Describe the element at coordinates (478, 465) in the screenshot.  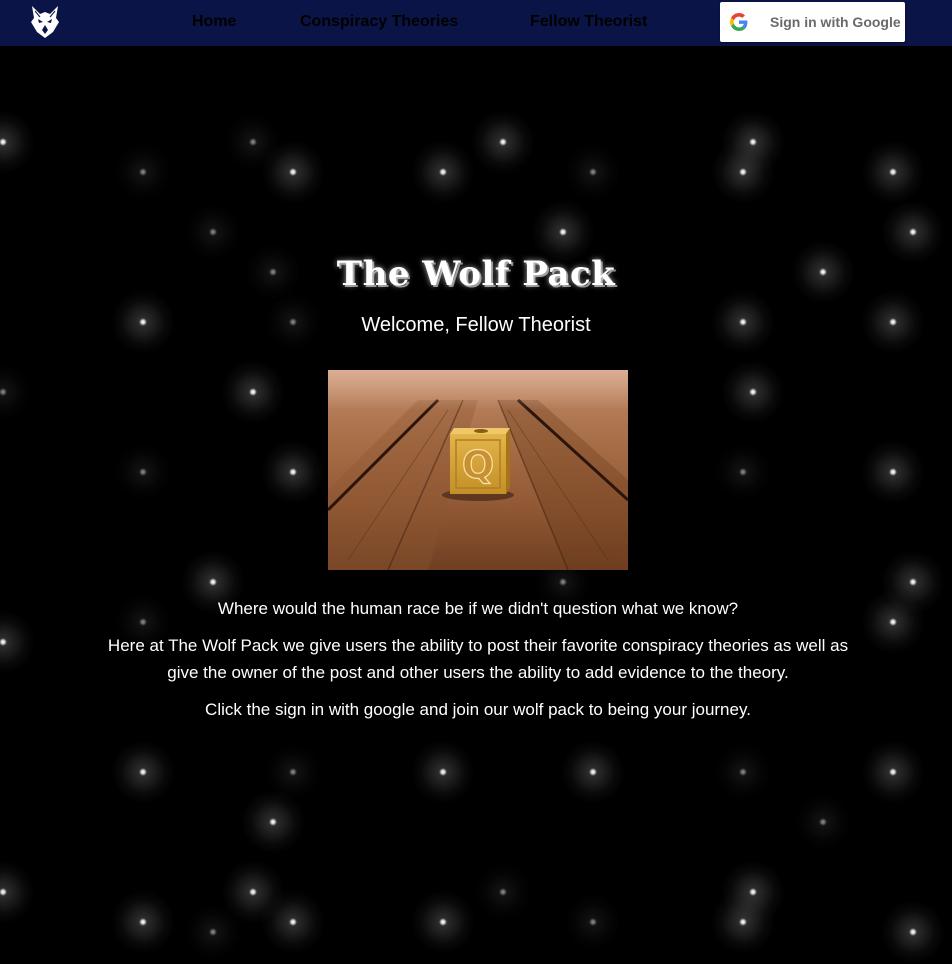
I see `svg-text: Q` at that location.